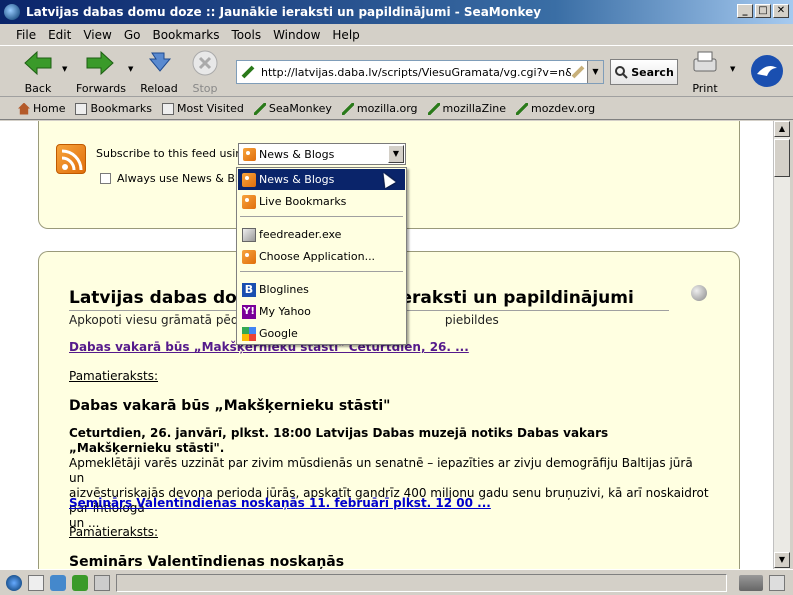 This screenshot has width=793, height=595. I want to click on menu-item-bloglines: B Bloglines, so click(321, 289).